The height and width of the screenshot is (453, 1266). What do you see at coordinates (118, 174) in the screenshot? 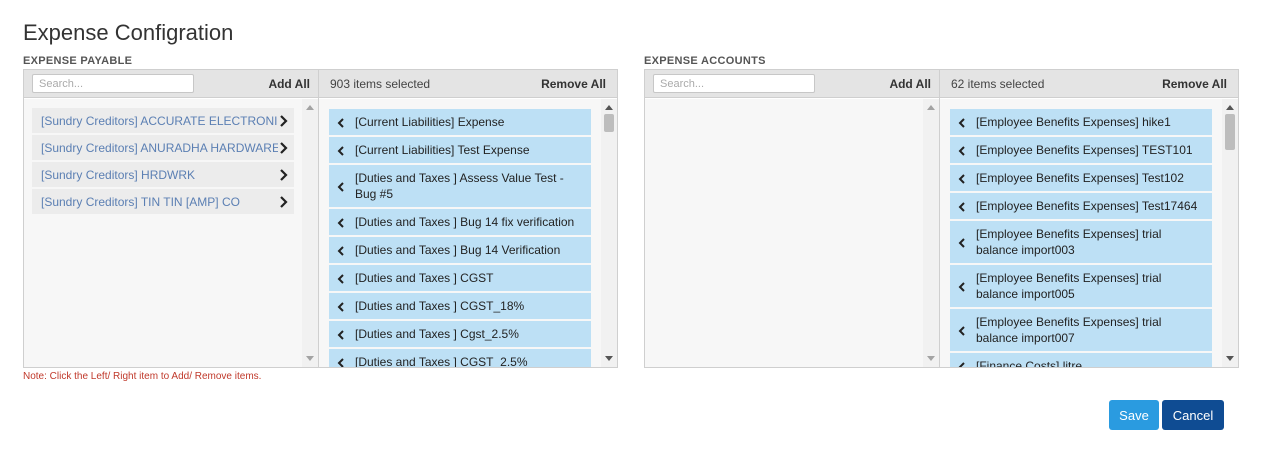
I see `list-item-label: [Sundry Creditors] HRDWRK` at bounding box center [118, 174].